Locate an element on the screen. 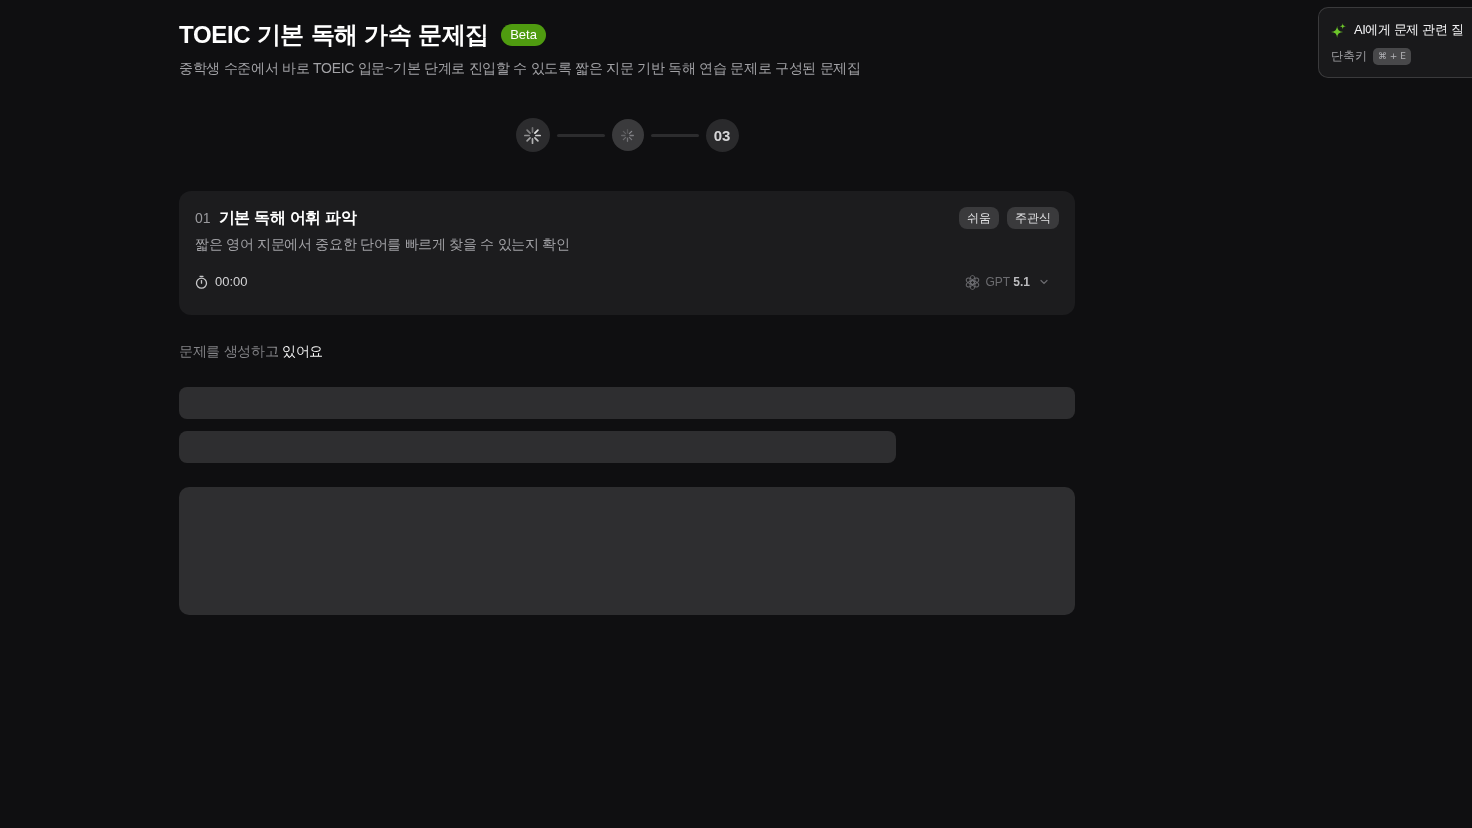 The height and width of the screenshot is (828, 1472). step-number: 03 is located at coordinates (722, 135).